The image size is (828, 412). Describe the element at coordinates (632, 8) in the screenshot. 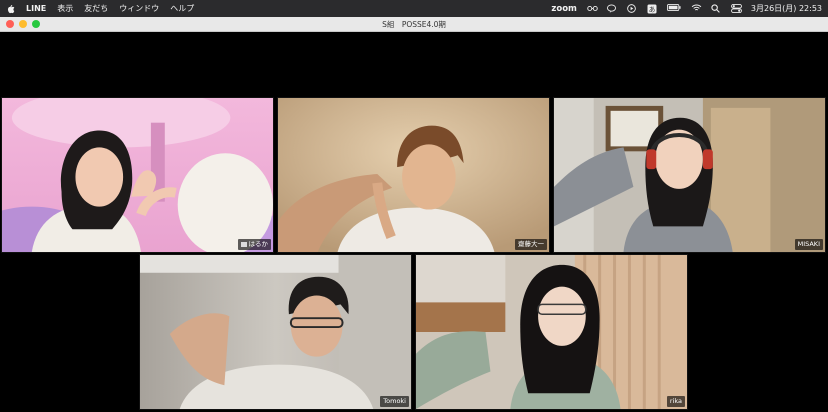

I see `play-icon` at that location.